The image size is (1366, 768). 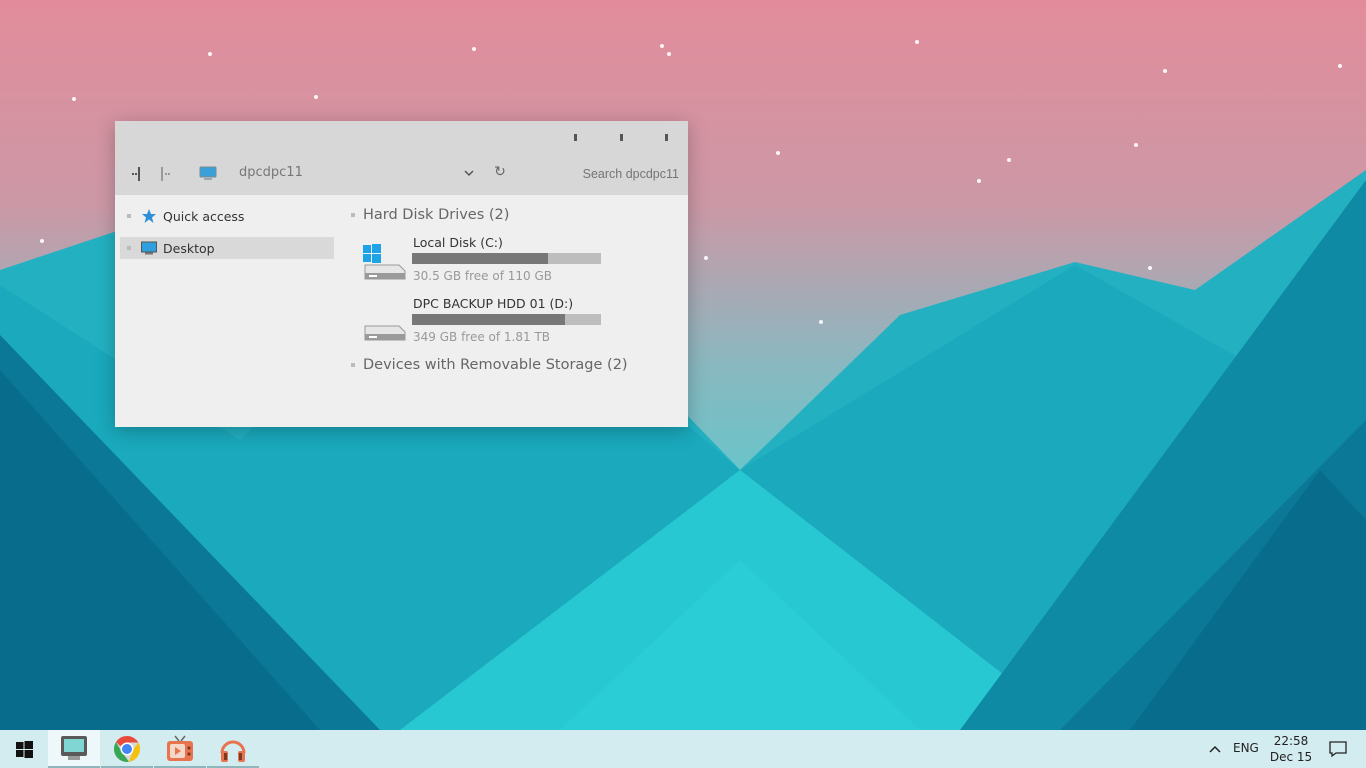 What do you see at coordinates (482, 337) in the screenshot?
I see `drive-free-space: 349 GB free of 1.81 TB` at bounding box center [482, 337].